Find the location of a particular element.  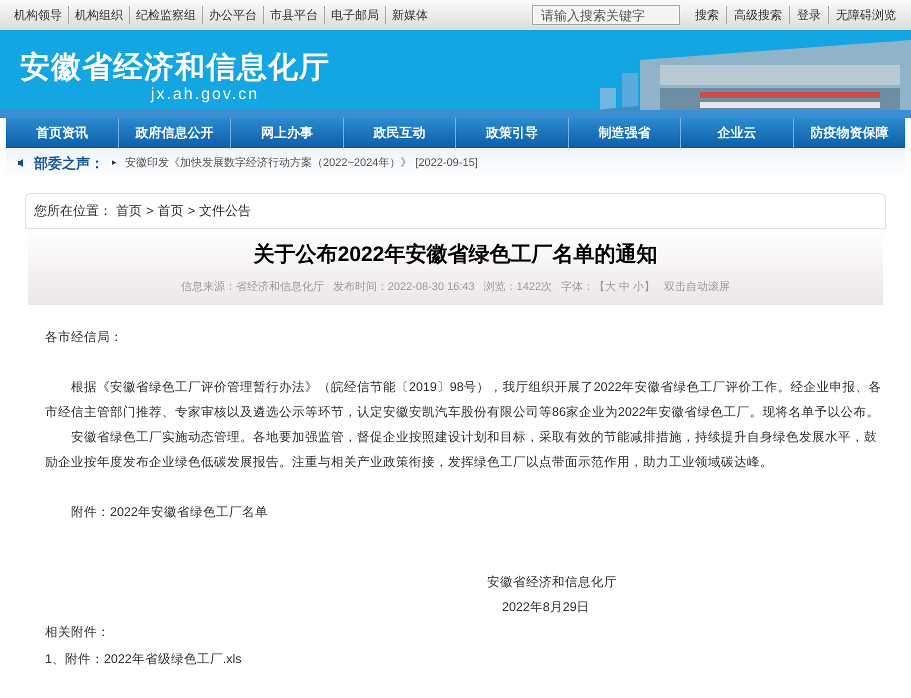

top-link: 电子邮局 is located at coordinates (354, 15).